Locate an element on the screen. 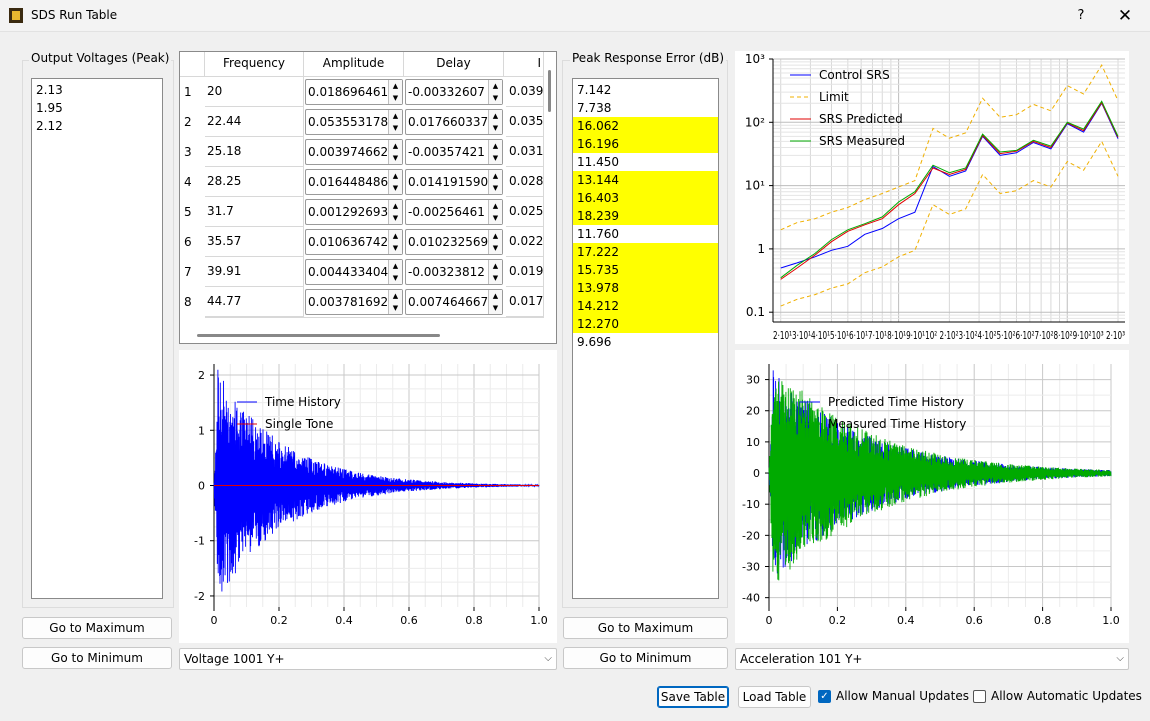 Image resolution: width=1150 pixels, height=721 pixels. column-header-delay: Delay is located at coordinates (454, 64).